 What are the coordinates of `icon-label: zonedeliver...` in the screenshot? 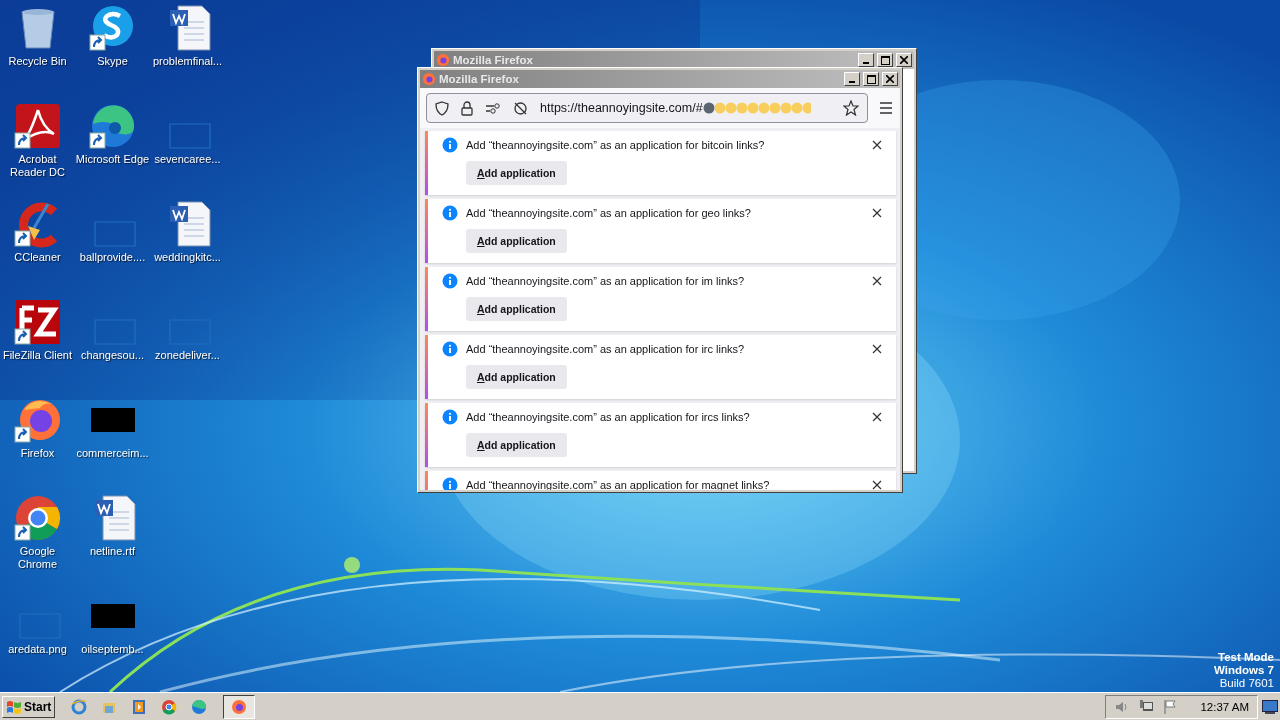 It's located at (187, 355).